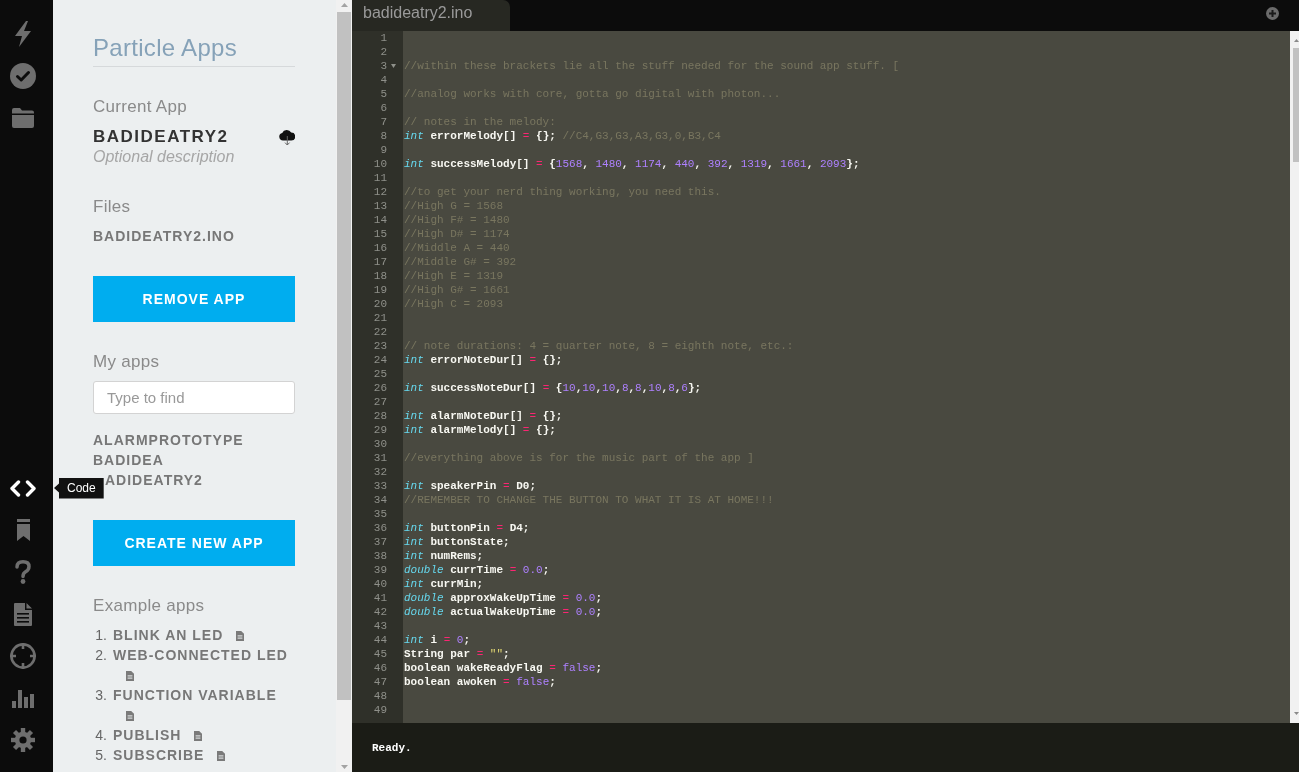 The width and height of the screenshot is (1299, 772). What do you see at coordinates (23, 740) in the screenshot?
I see `settings-icon` at bounding box center [23, 740].